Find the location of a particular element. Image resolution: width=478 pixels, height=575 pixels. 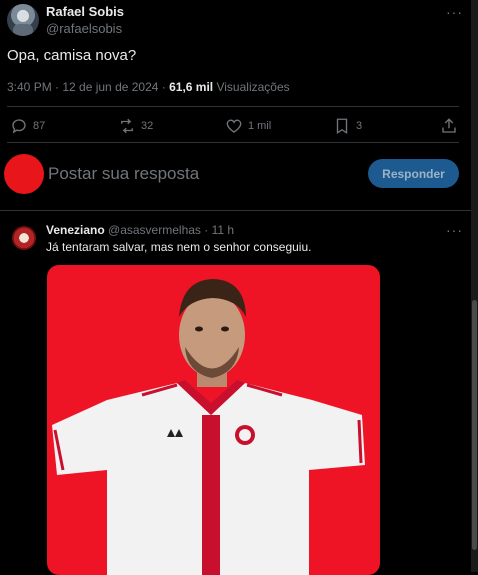

like-count: 1 mil is located at coordinates (260, 126).